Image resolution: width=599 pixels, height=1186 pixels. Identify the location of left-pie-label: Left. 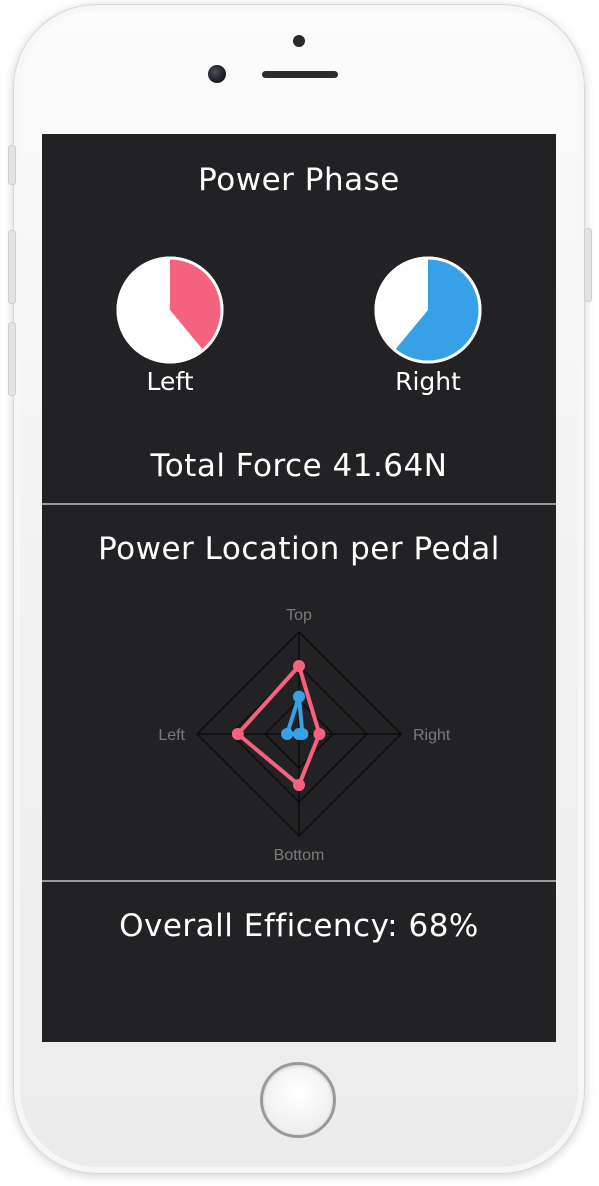
(170, 381).